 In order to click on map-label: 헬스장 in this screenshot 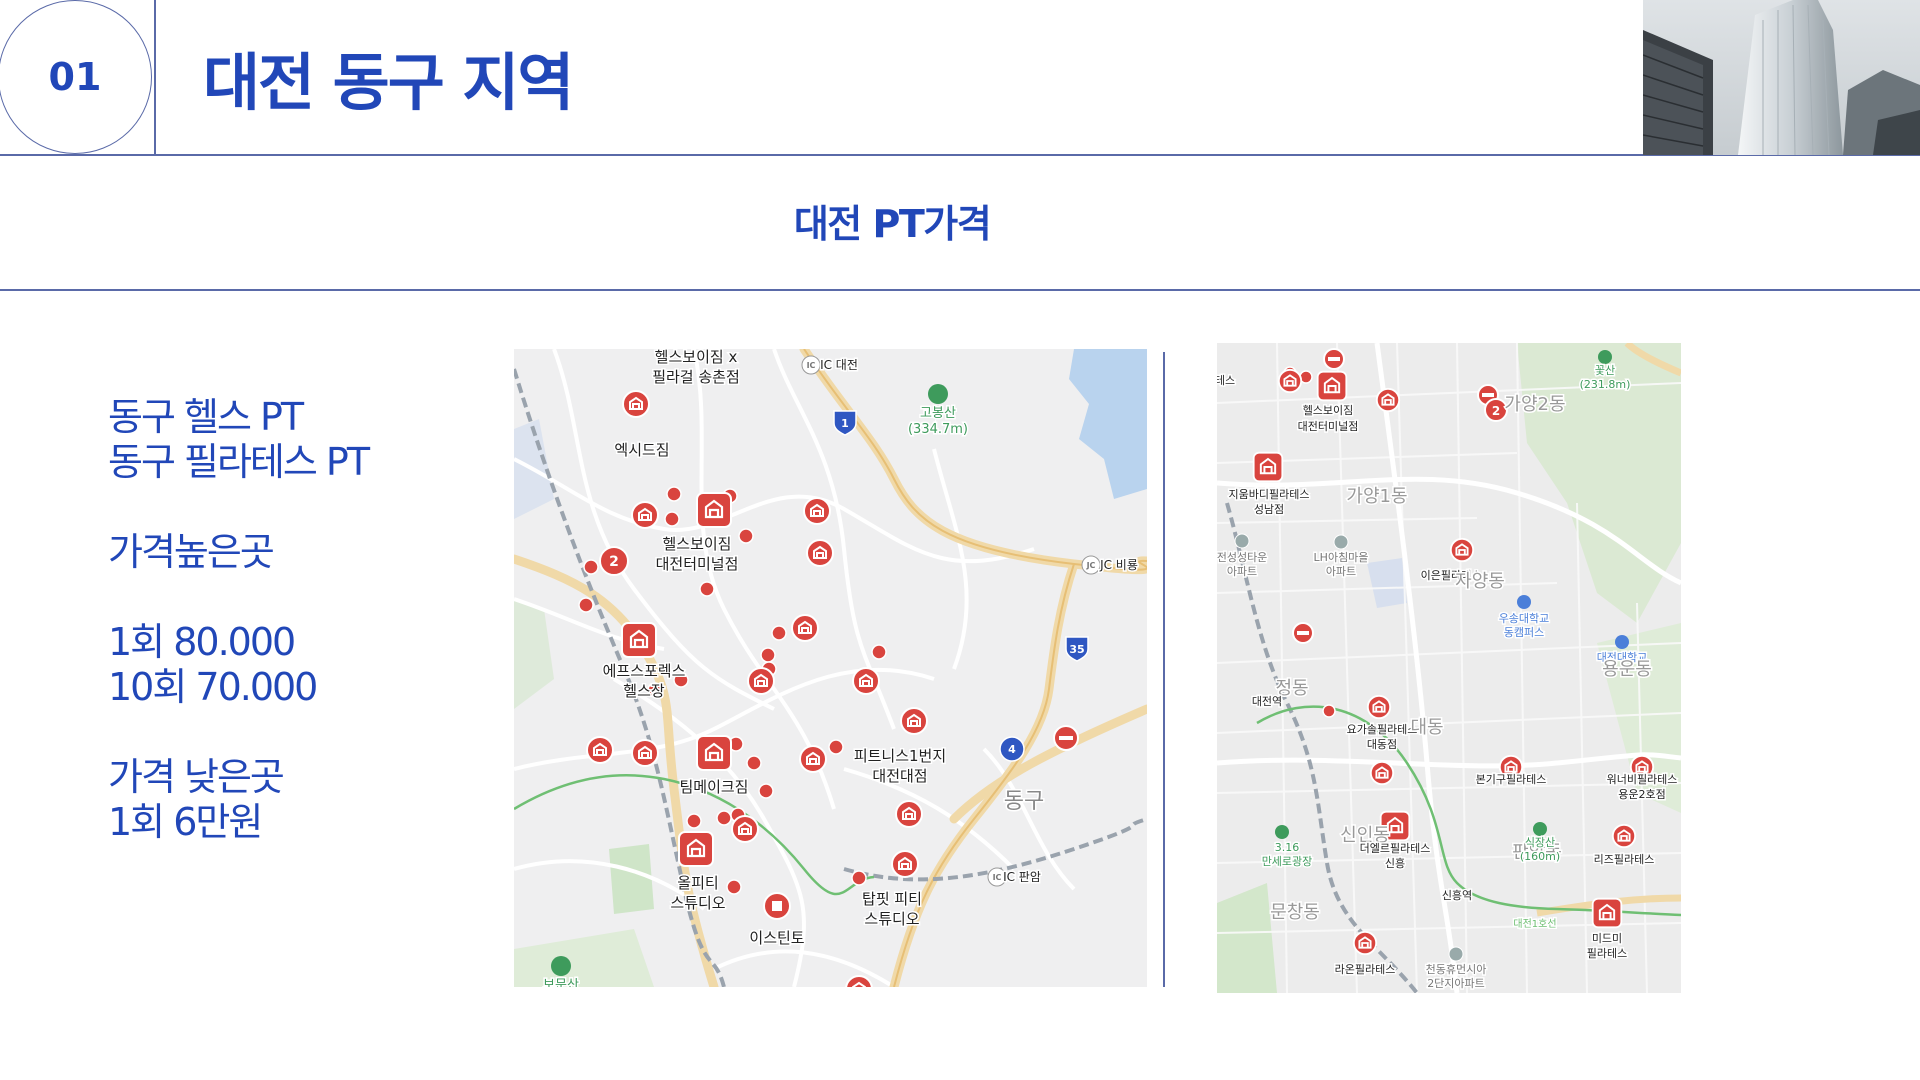, I will do `click(644, 691)`.